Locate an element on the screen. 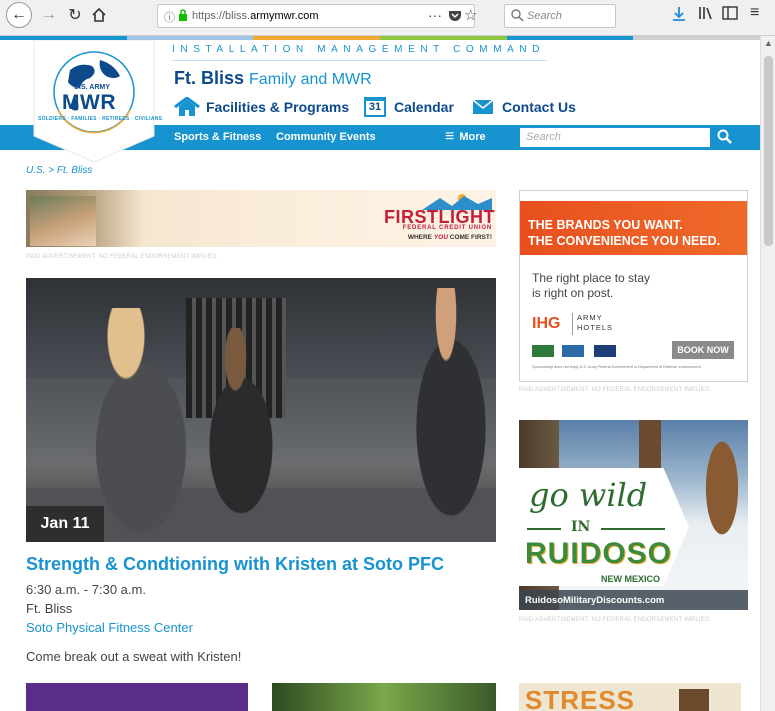 Image resolution: width=775 pixels, height=711 pixels. ruidoso-name: RUIDOSO is located at coordinates (599, 553).